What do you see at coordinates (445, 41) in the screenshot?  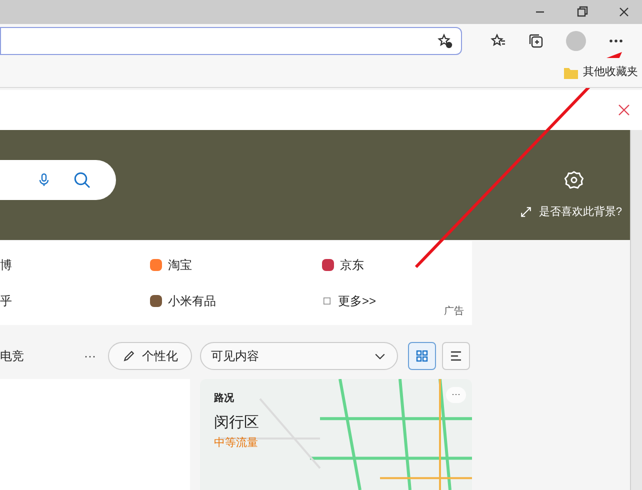 I see `add-favorite-icon` at bounding box center [445, 41].